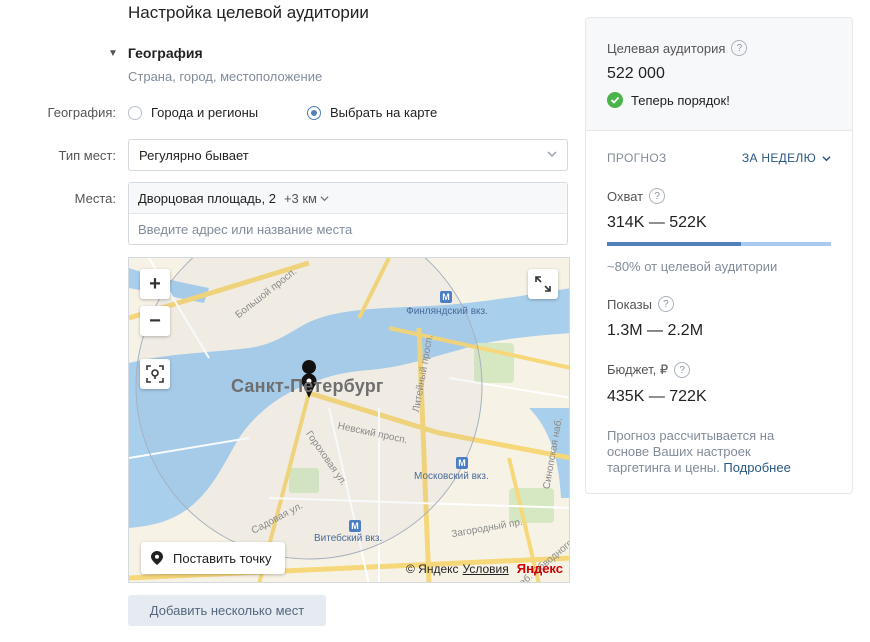 The height and width of the screenshot is (642, 870). I want to click on set-point-button: Поставить точку, so click(213, 558).